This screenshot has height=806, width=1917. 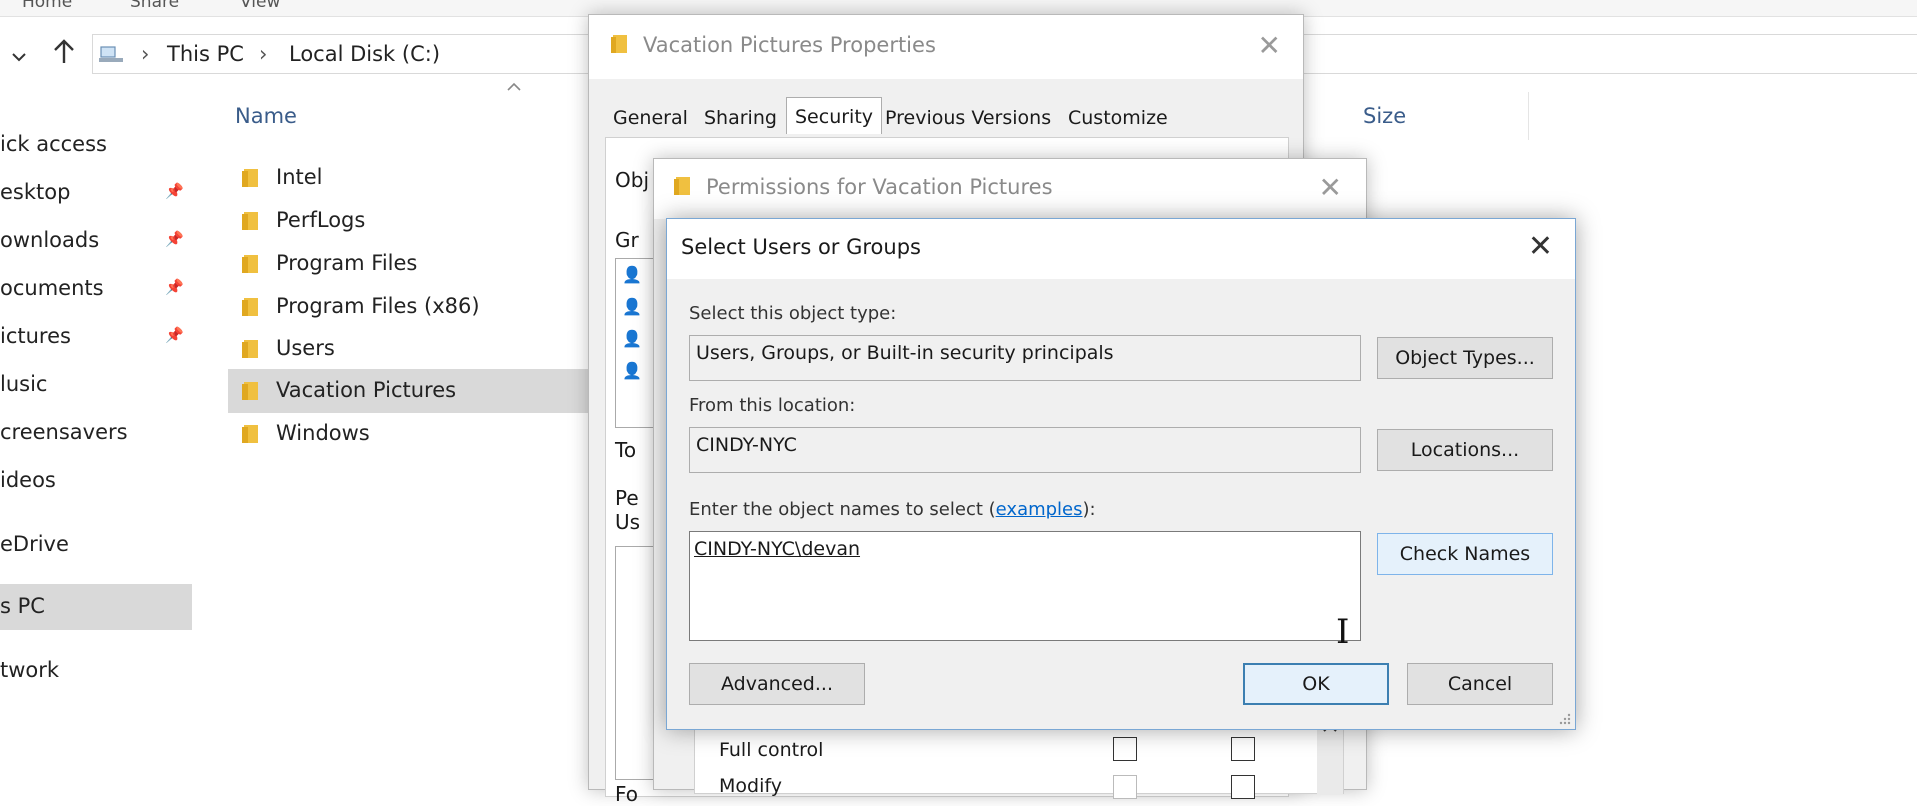 What do you see at coordinates (366, 390) in the screenshot?
I see `file-name: Vacation Pictures` at bounding box center [366, 390].